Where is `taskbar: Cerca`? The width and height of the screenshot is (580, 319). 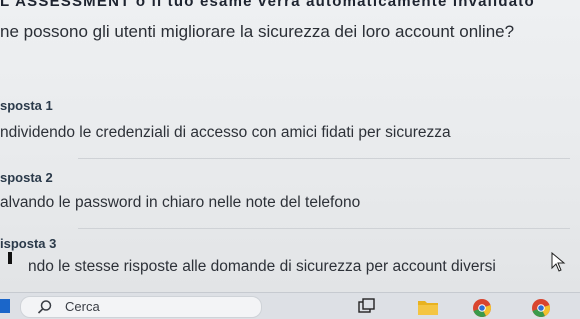
taskbar: Cerca is located at coordinates (290, 305).